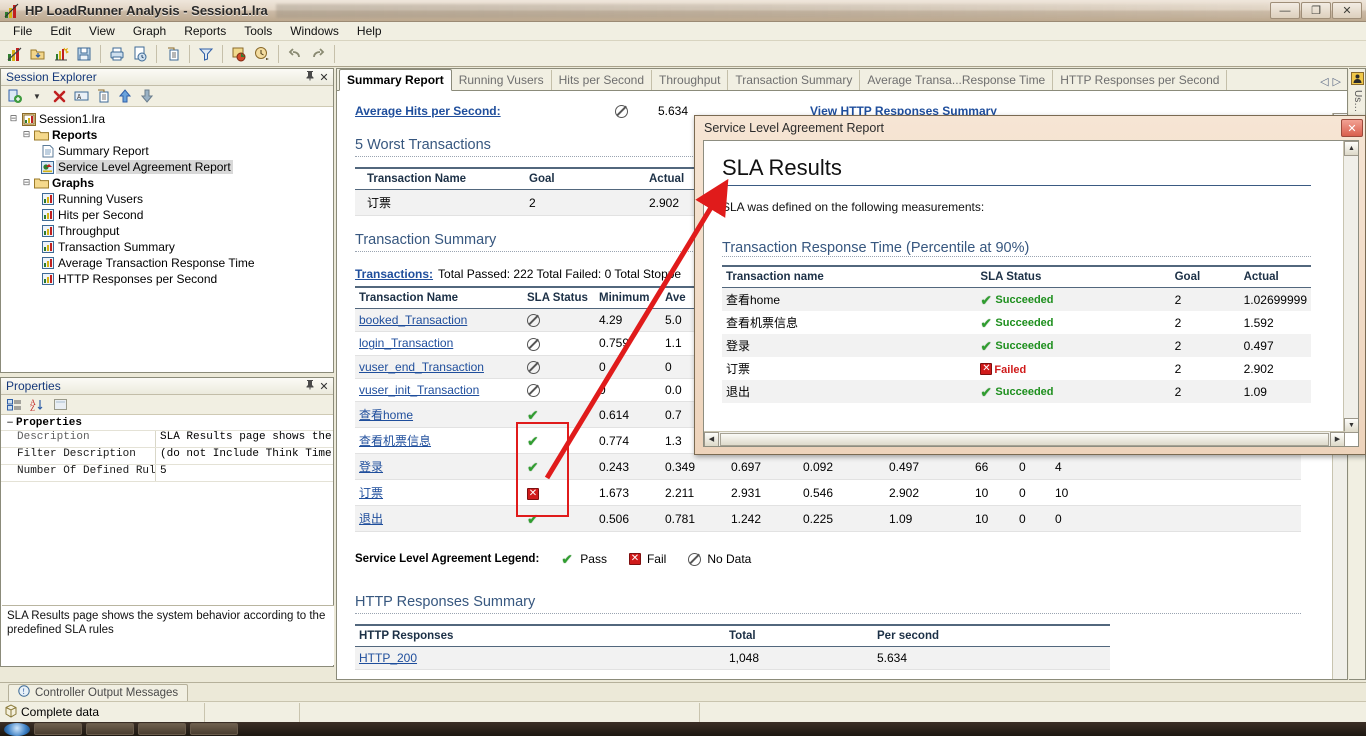 This screenshot has width=1366, height=736. Describe the element at coordinates (1351, 425) in the screenshot. I see `scroll-down-icon: ▼` at that location.